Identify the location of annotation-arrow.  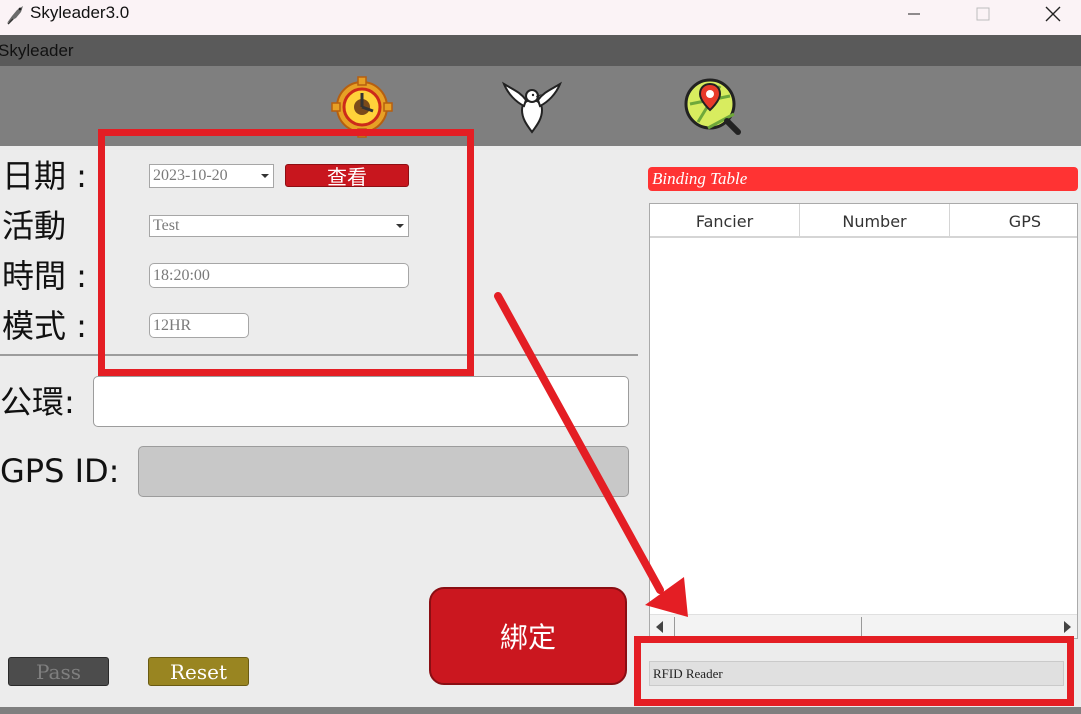
(591, 454).